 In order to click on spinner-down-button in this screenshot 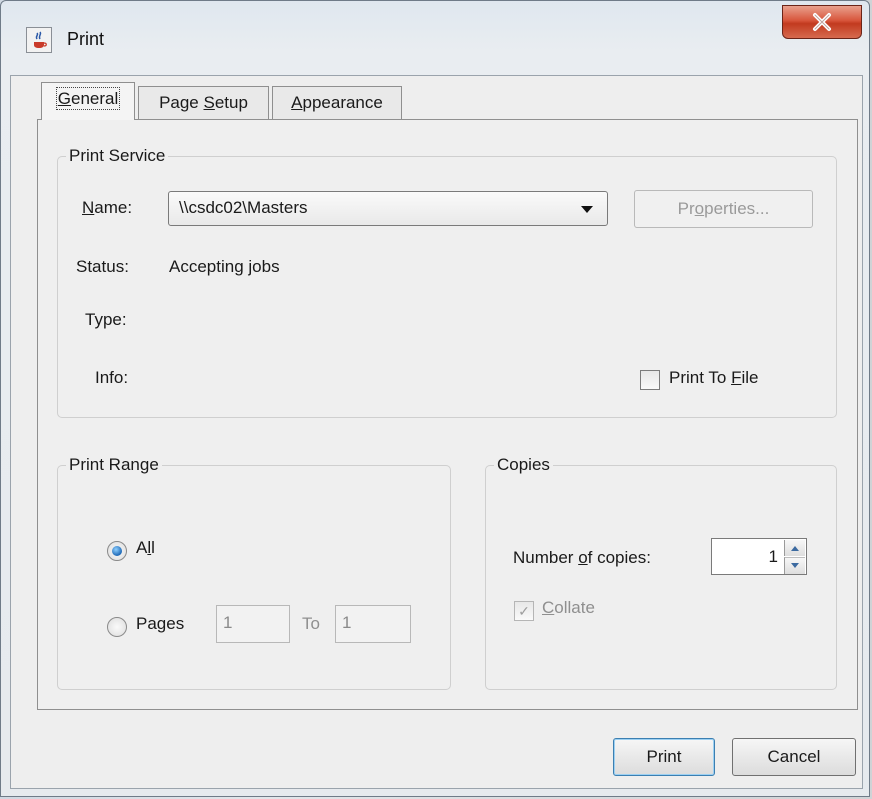, I will do `click(794, 565)`.